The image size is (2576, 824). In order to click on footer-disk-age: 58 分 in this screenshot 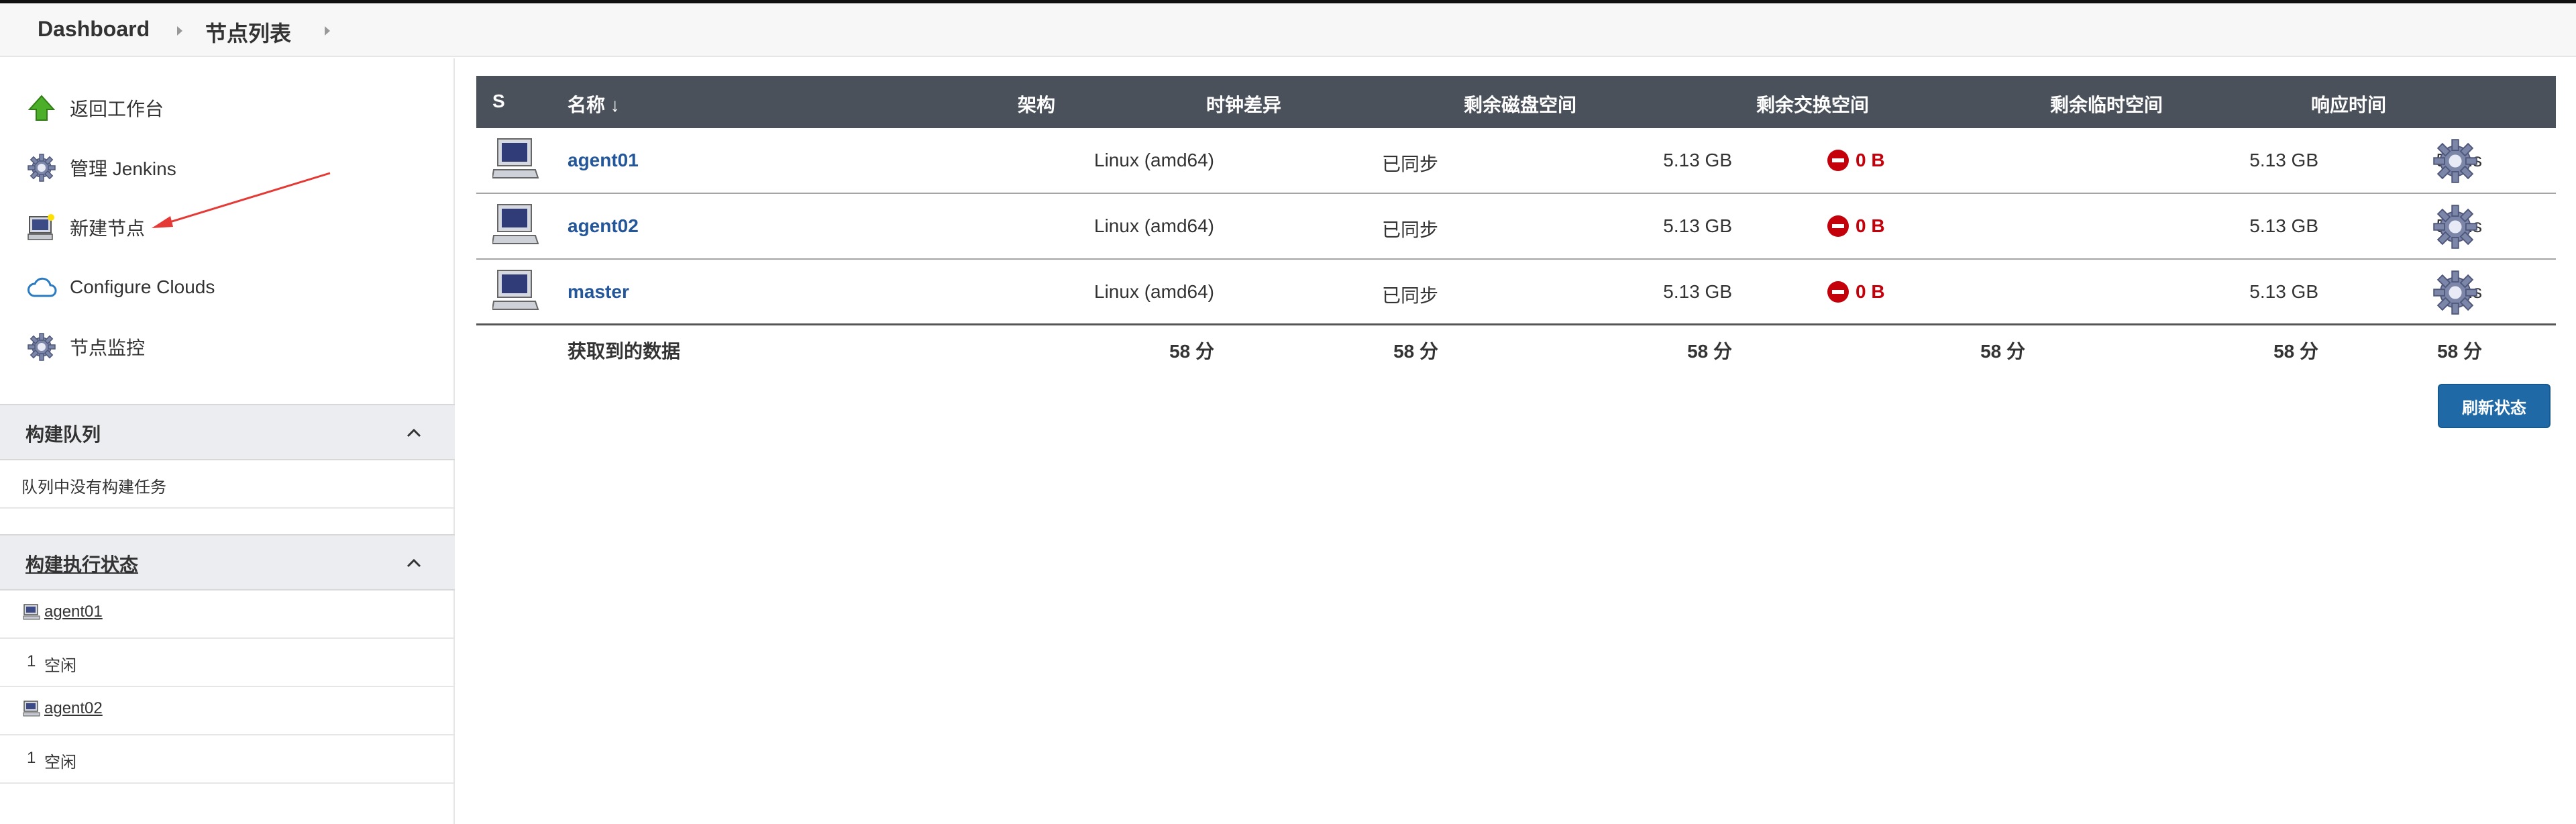, I will do `click(1709, 351)`.